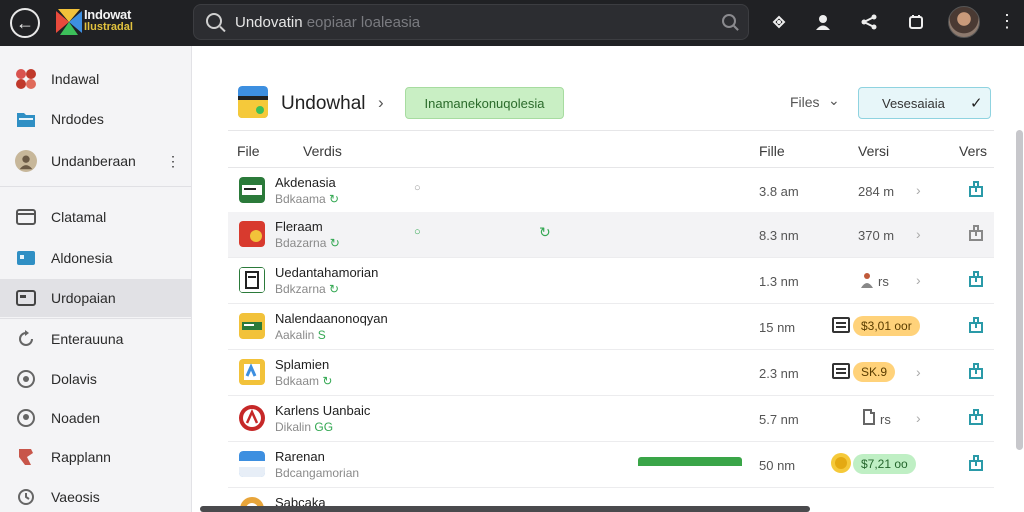  Describe the element at coordinates (611, 235) in the screenshot. I see `table-row: Fleraam Bdazarna ↻ ○ ↻ 8.3 nm 370 m ›` at that location.